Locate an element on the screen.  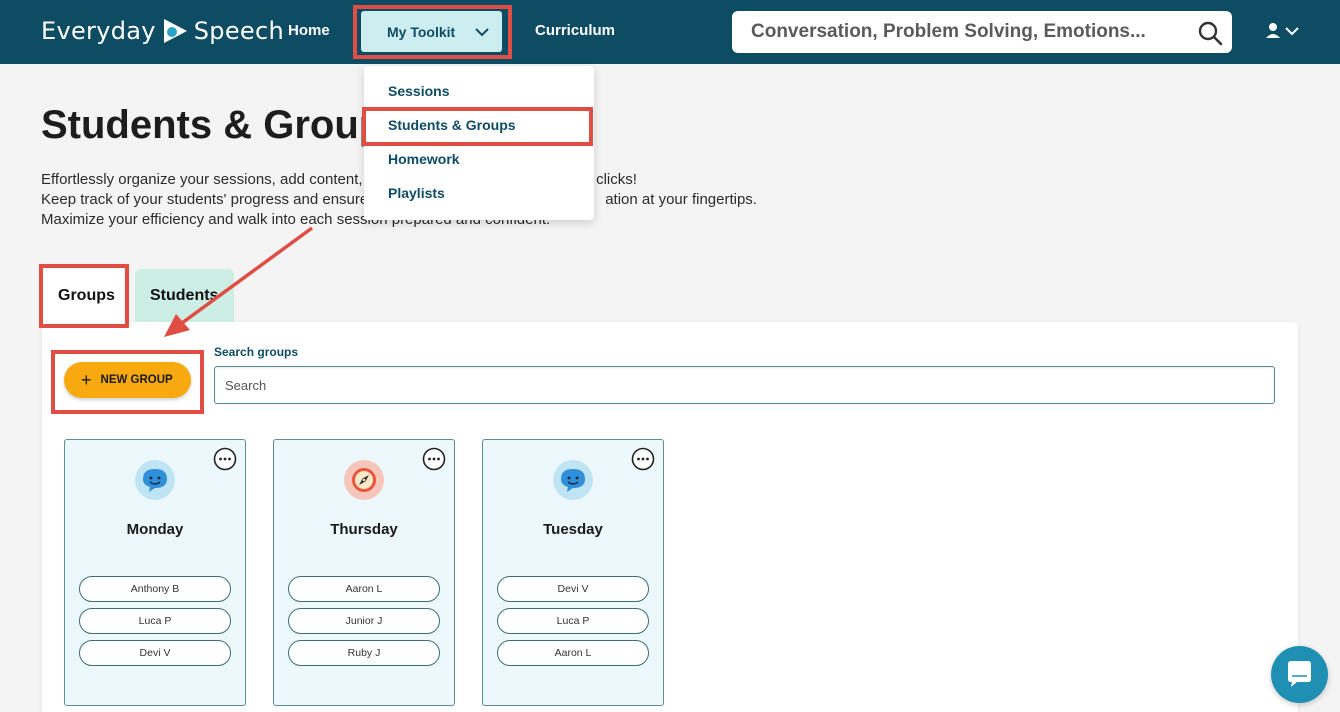
logo-text-left: Everyday is located at coordinates (98, 31).